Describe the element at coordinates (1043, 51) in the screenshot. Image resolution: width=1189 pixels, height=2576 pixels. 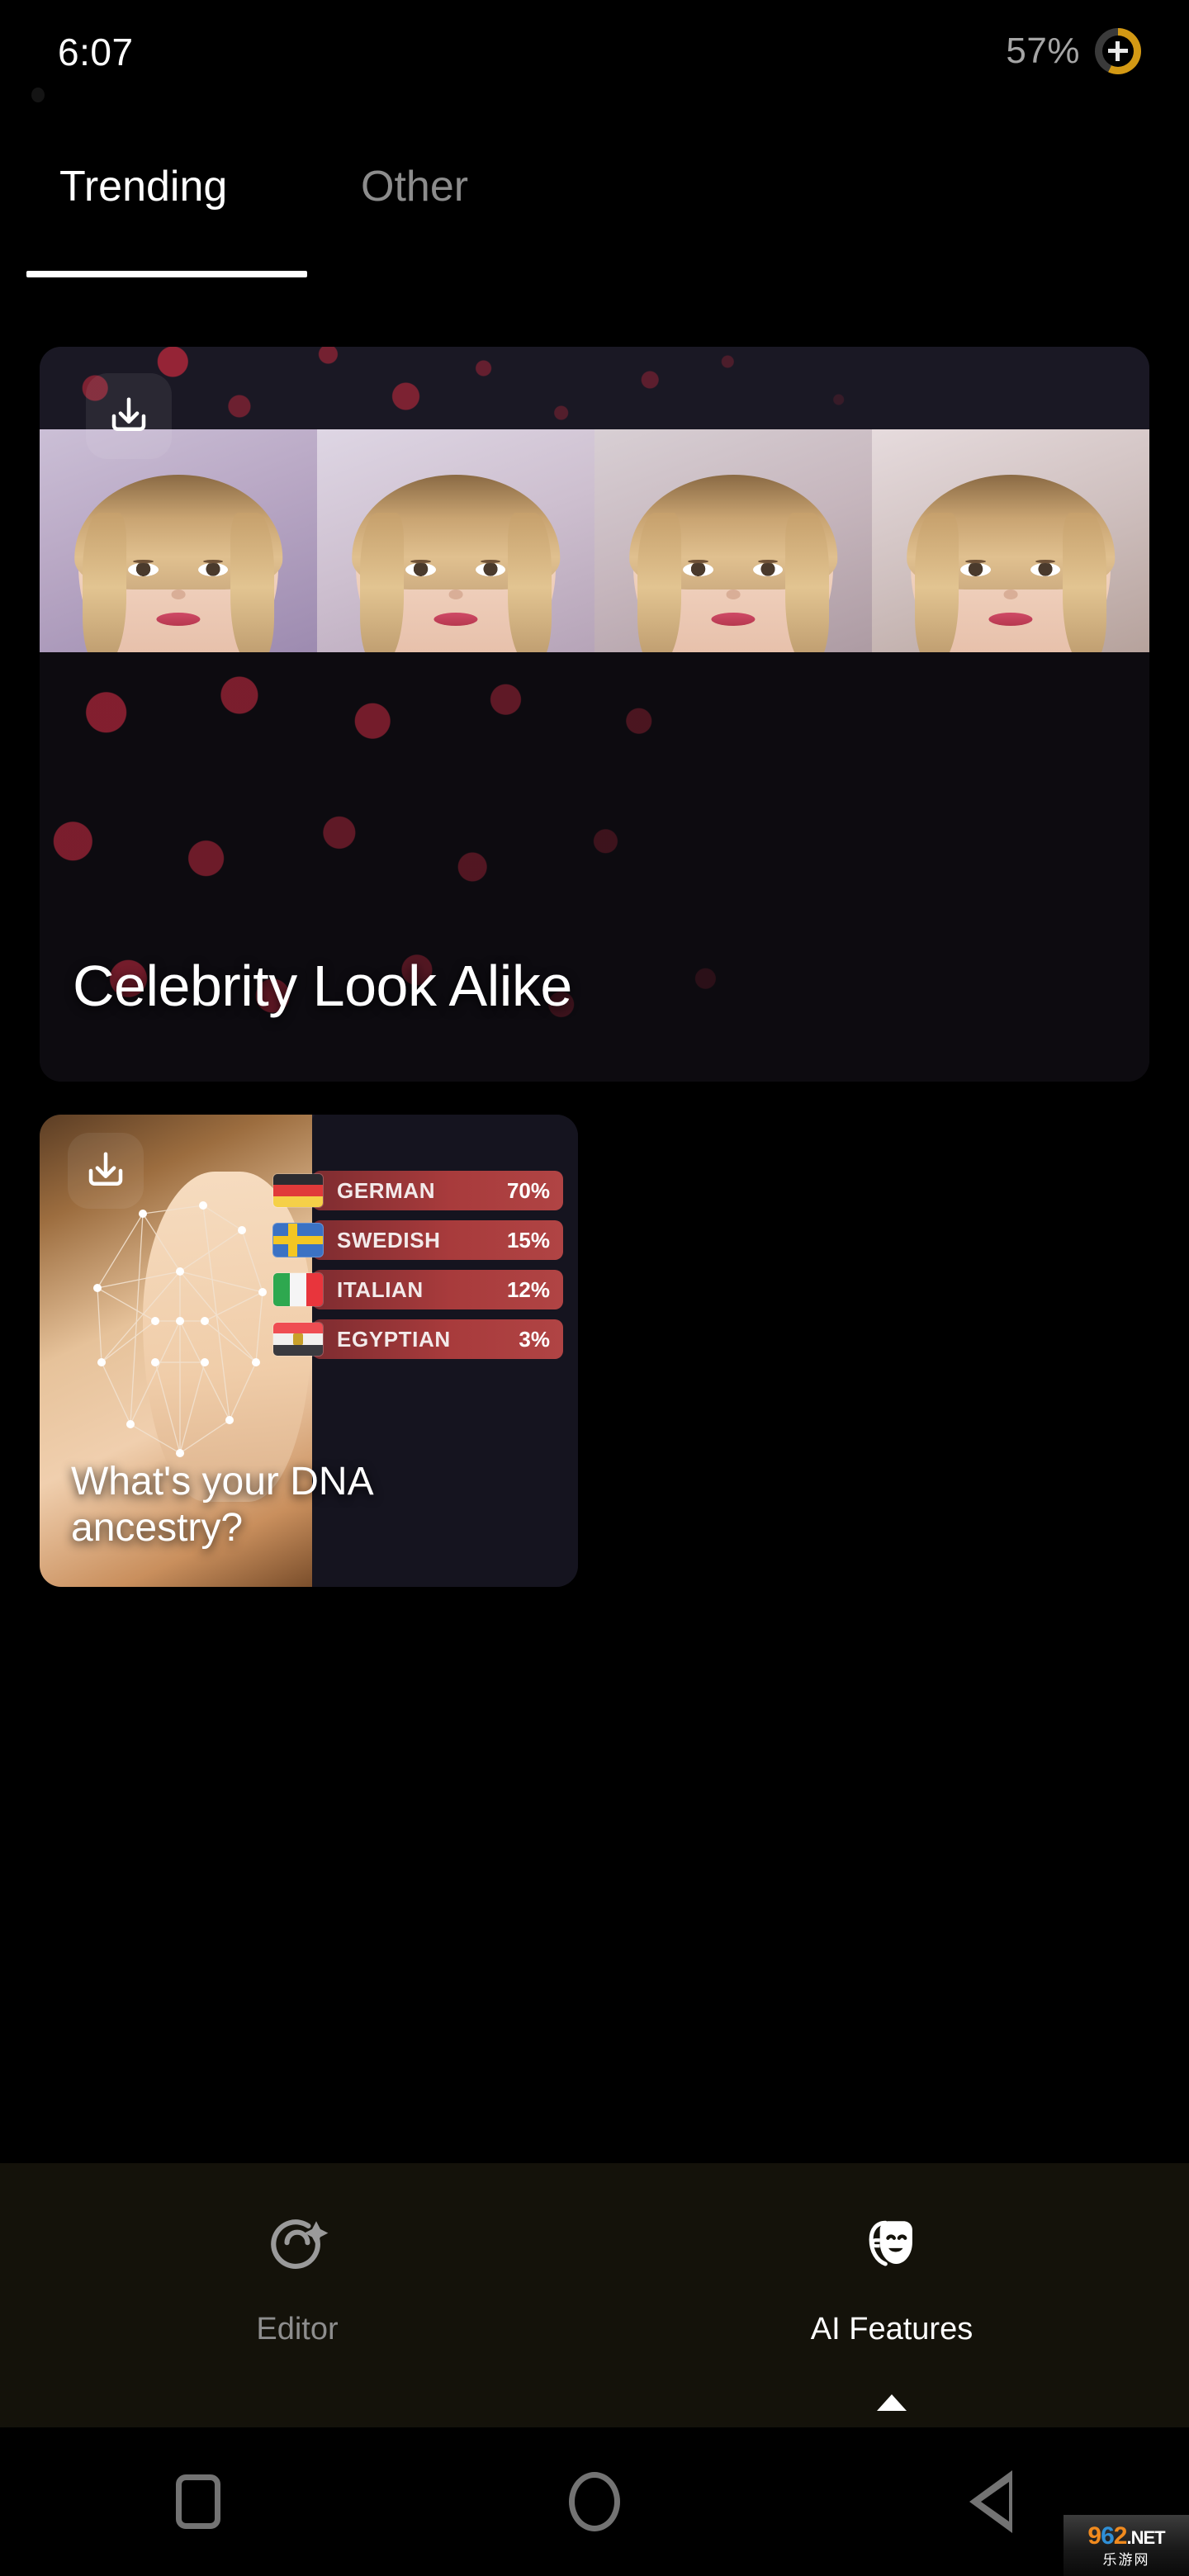
I see `battery-percent-label: 57%` at that location.